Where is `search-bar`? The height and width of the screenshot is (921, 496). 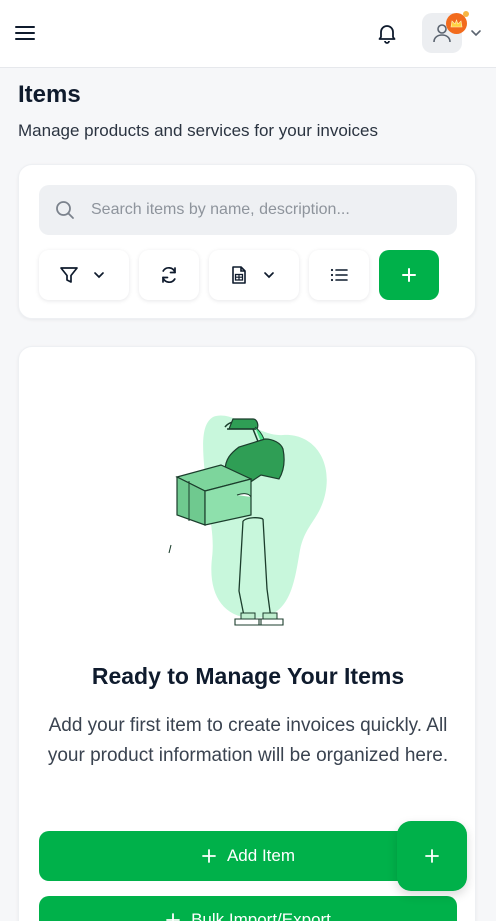
search-bar is located at coordinates (248, 210).